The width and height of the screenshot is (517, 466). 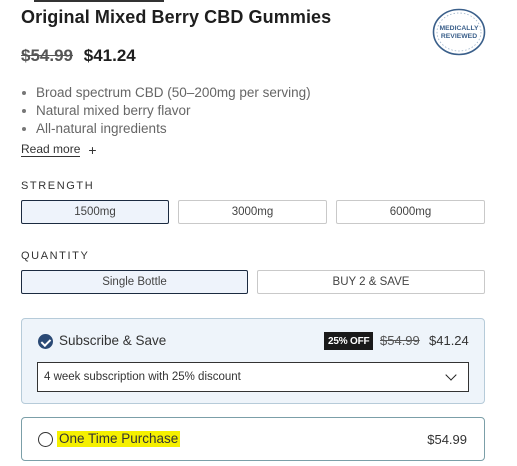 What do you see at coordinates (349, 341) in the screenshot?
I see `discount-badge: 25% OFF` at bounding box center [349, 341].